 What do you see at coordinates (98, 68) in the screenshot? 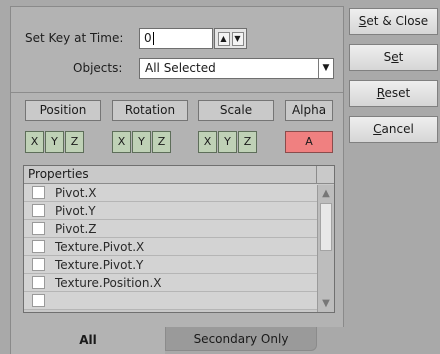
I see `objects-label: Objects:` at bounding box center [98, 68].